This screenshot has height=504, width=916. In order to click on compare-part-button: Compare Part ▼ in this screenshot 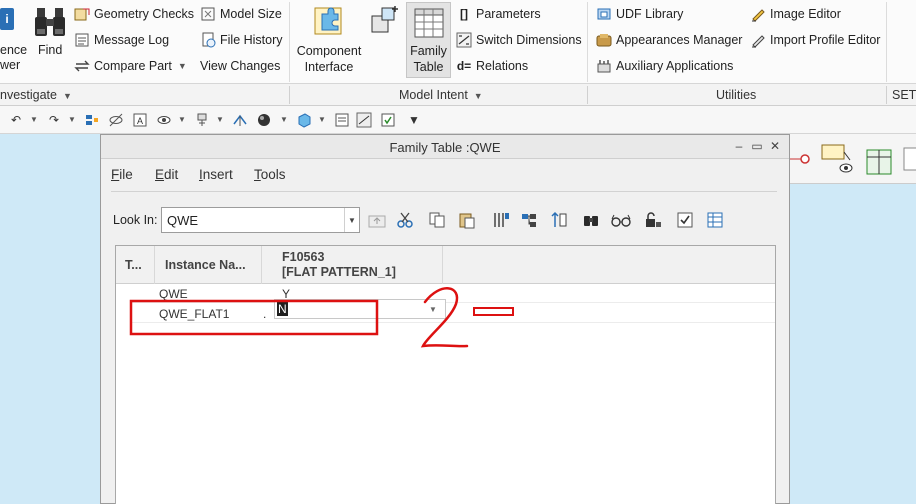, I will do `click(130, 66)`.